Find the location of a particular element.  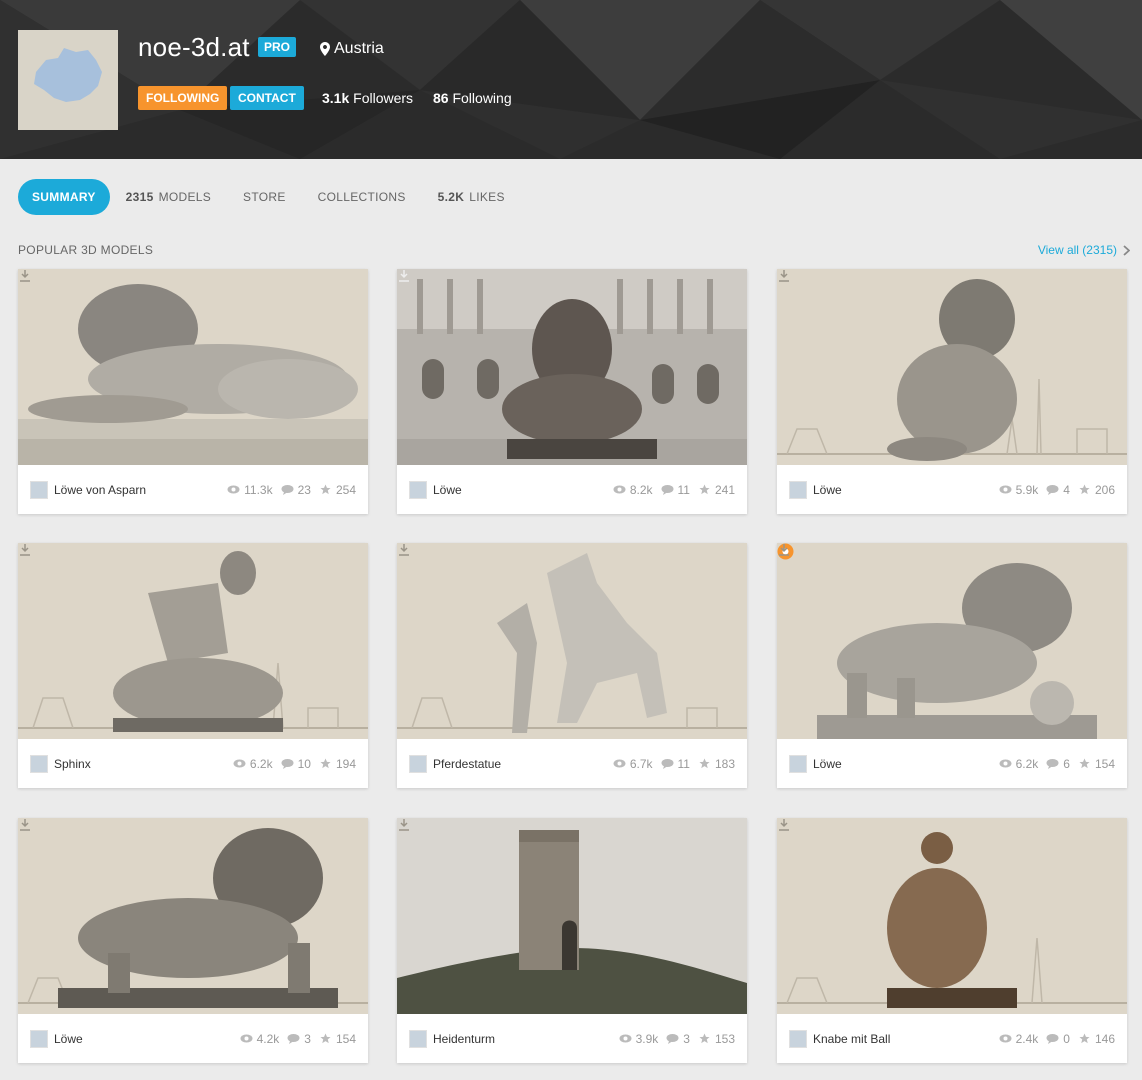

model-meta: Knabe mit Ball 2.4k 0 146 is located at coordinates (952, 1038).